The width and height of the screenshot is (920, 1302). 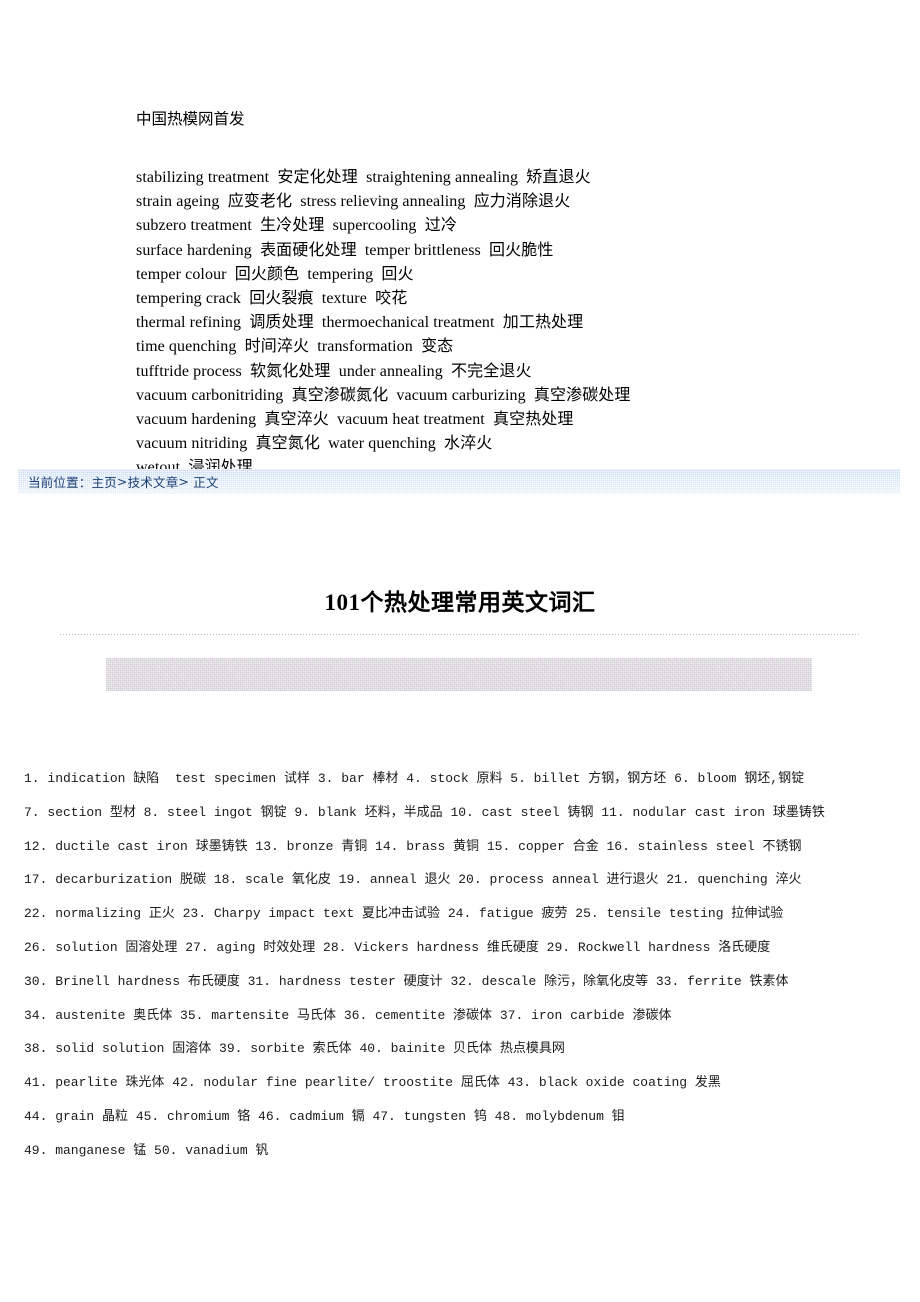 What do you see at coordinates (204, 482) in the screenshot?
I see `breadcrumb-current: 正文` at bounding box center [204, 482].